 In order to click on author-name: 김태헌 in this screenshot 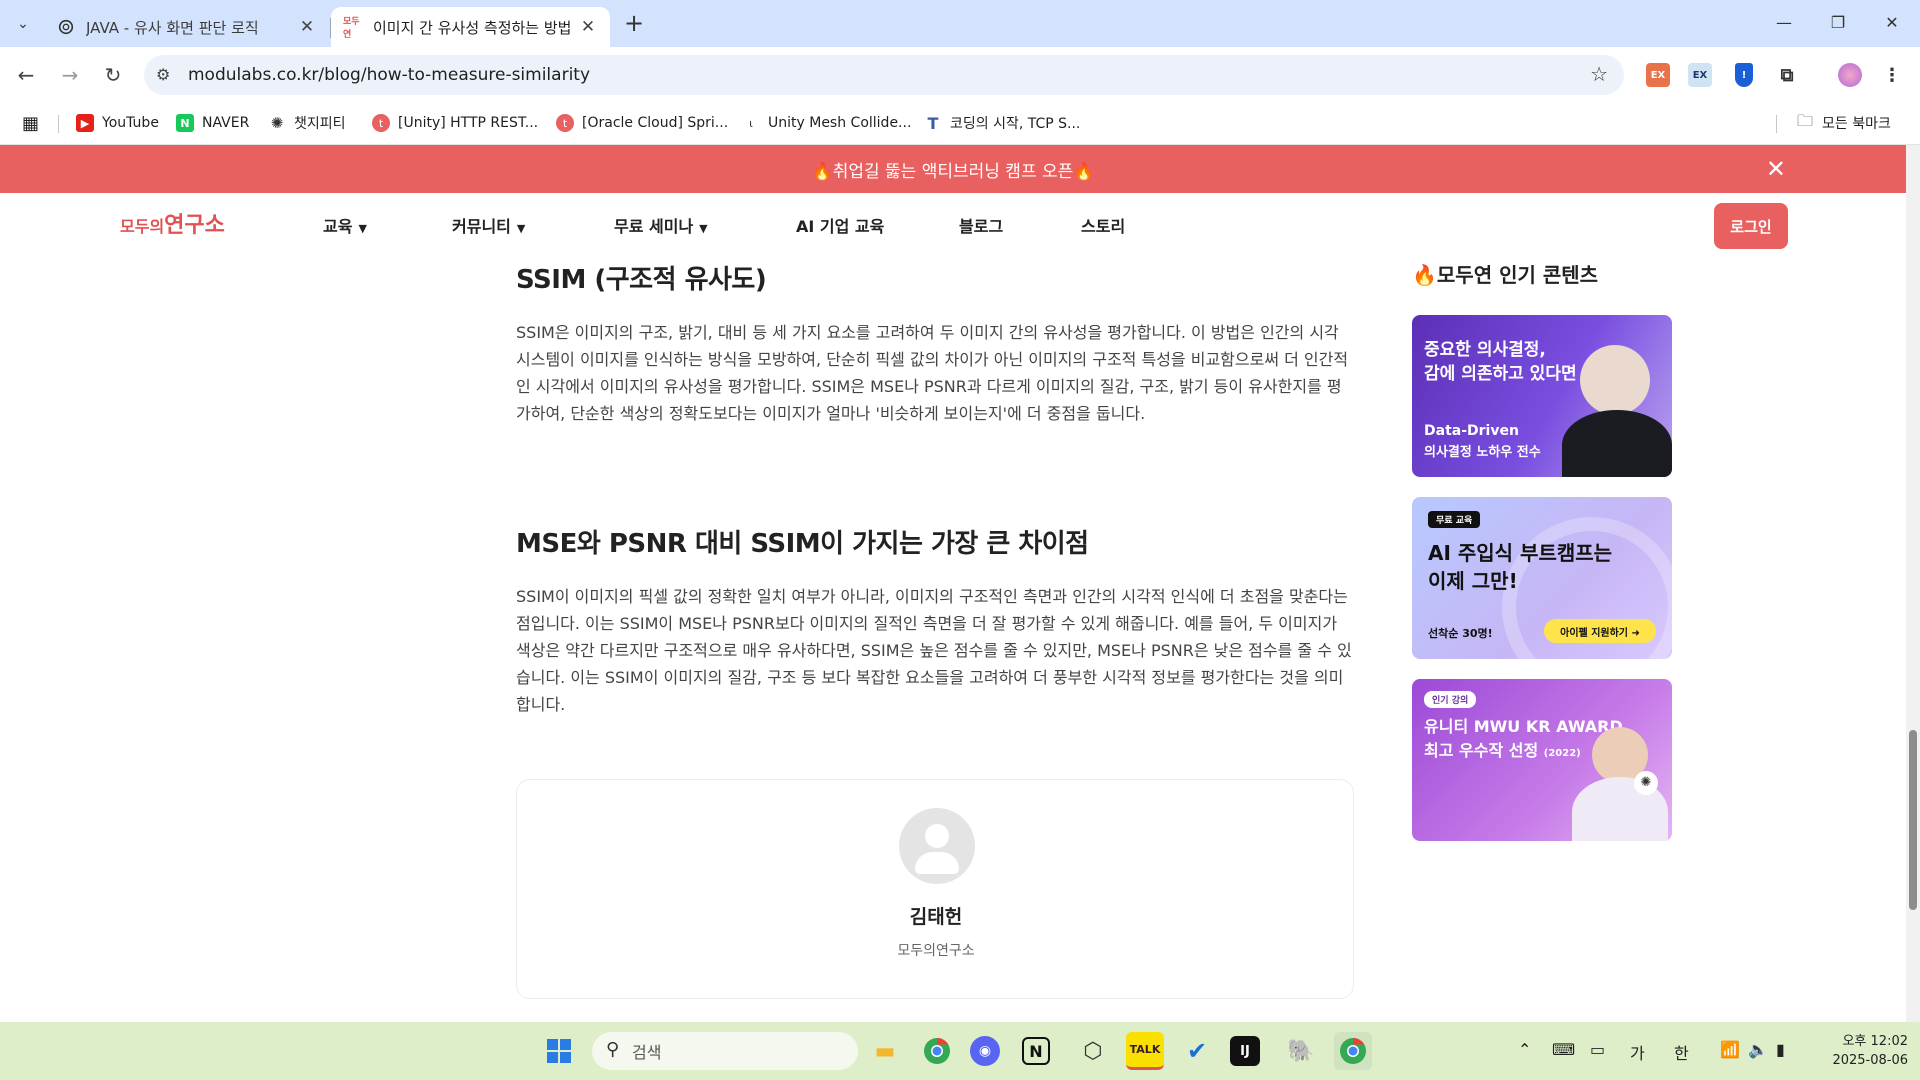, I will do `click(936, 917)`.